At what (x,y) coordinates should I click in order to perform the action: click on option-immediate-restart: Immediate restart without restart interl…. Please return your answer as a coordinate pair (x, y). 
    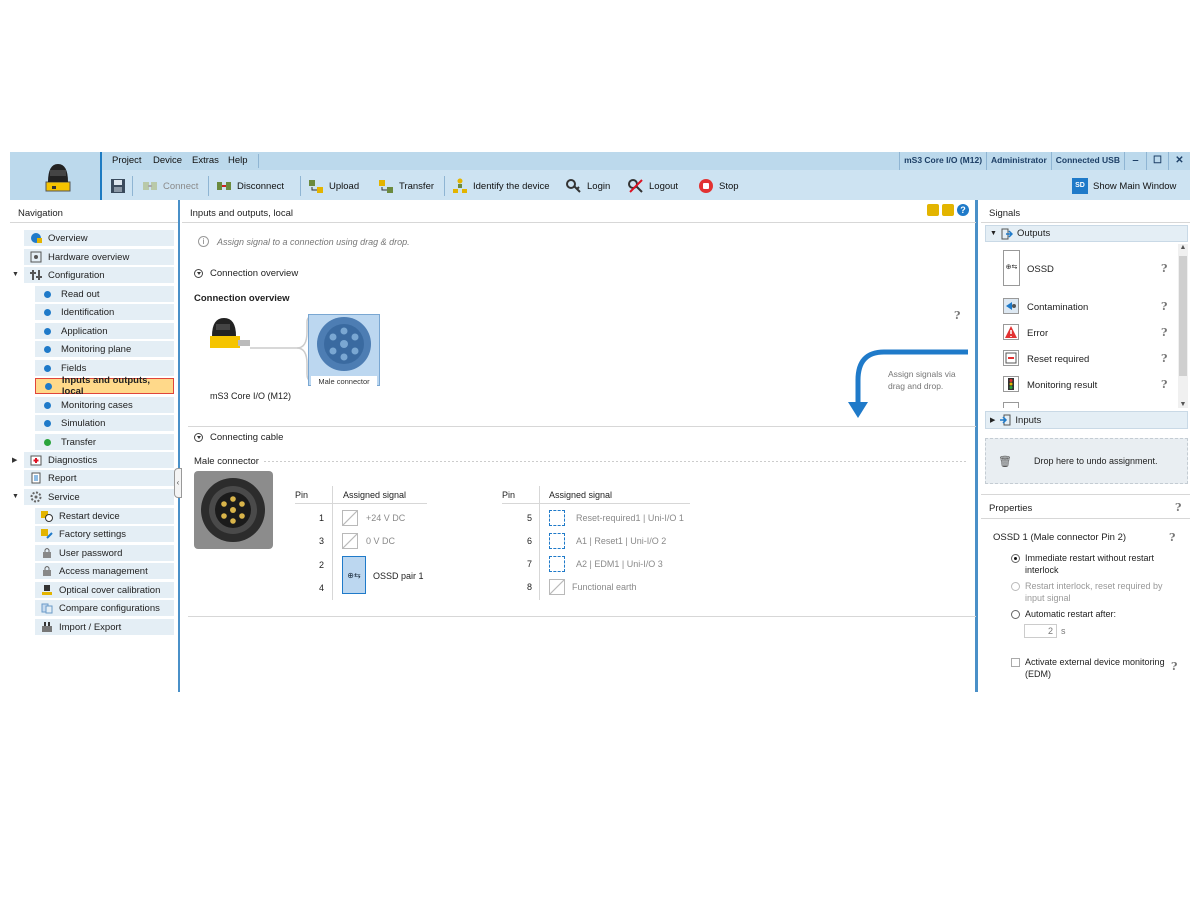
    Looking at the image, I should click on (1096, 564).